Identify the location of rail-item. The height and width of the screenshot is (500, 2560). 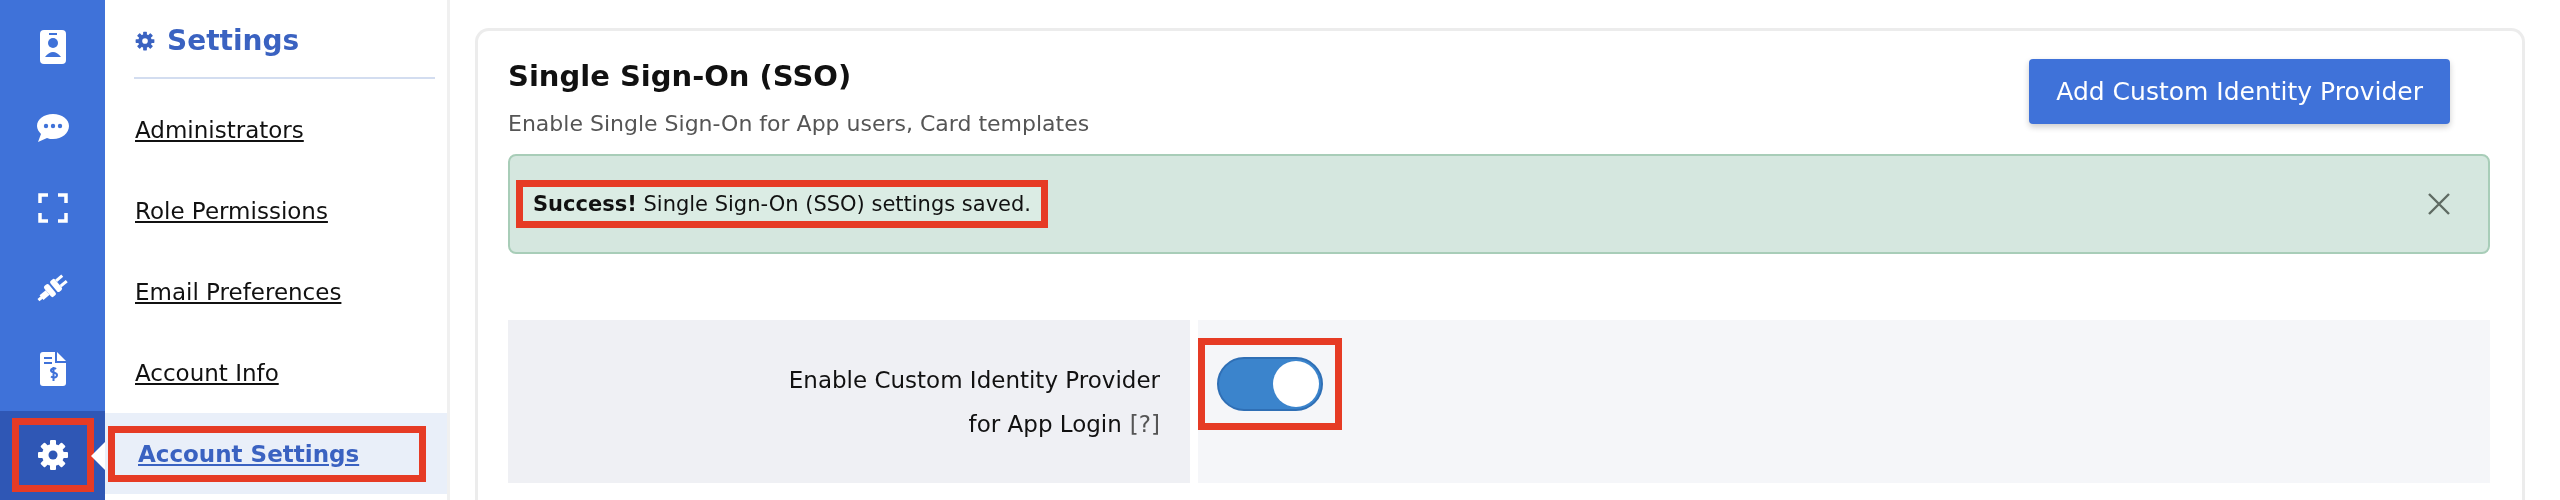
(52, 455).